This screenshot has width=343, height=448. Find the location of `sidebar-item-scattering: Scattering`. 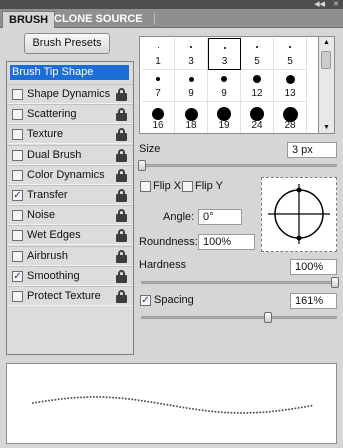

sidebar-item-scattering: Scattering is located at coordinates (70, 114).